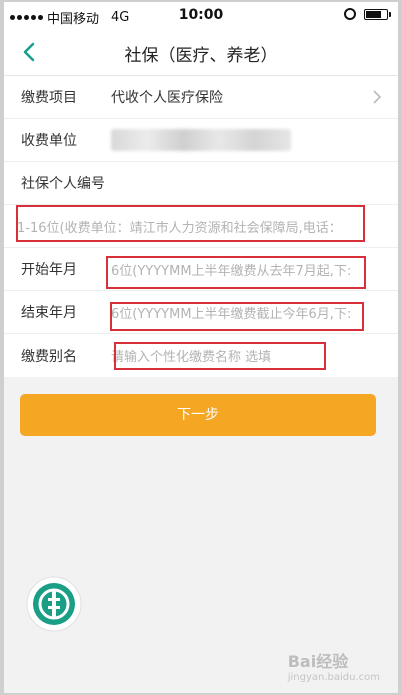 The image size is (402, 695). What do you see at coordinates (49, 141) in the screenshot?
I see `charge-unit-label: 收费单位` at bounding box center [49, 141].